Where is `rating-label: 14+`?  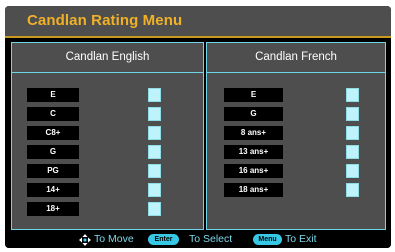 rating-label: 14+ is located at coordinates (53, 190).